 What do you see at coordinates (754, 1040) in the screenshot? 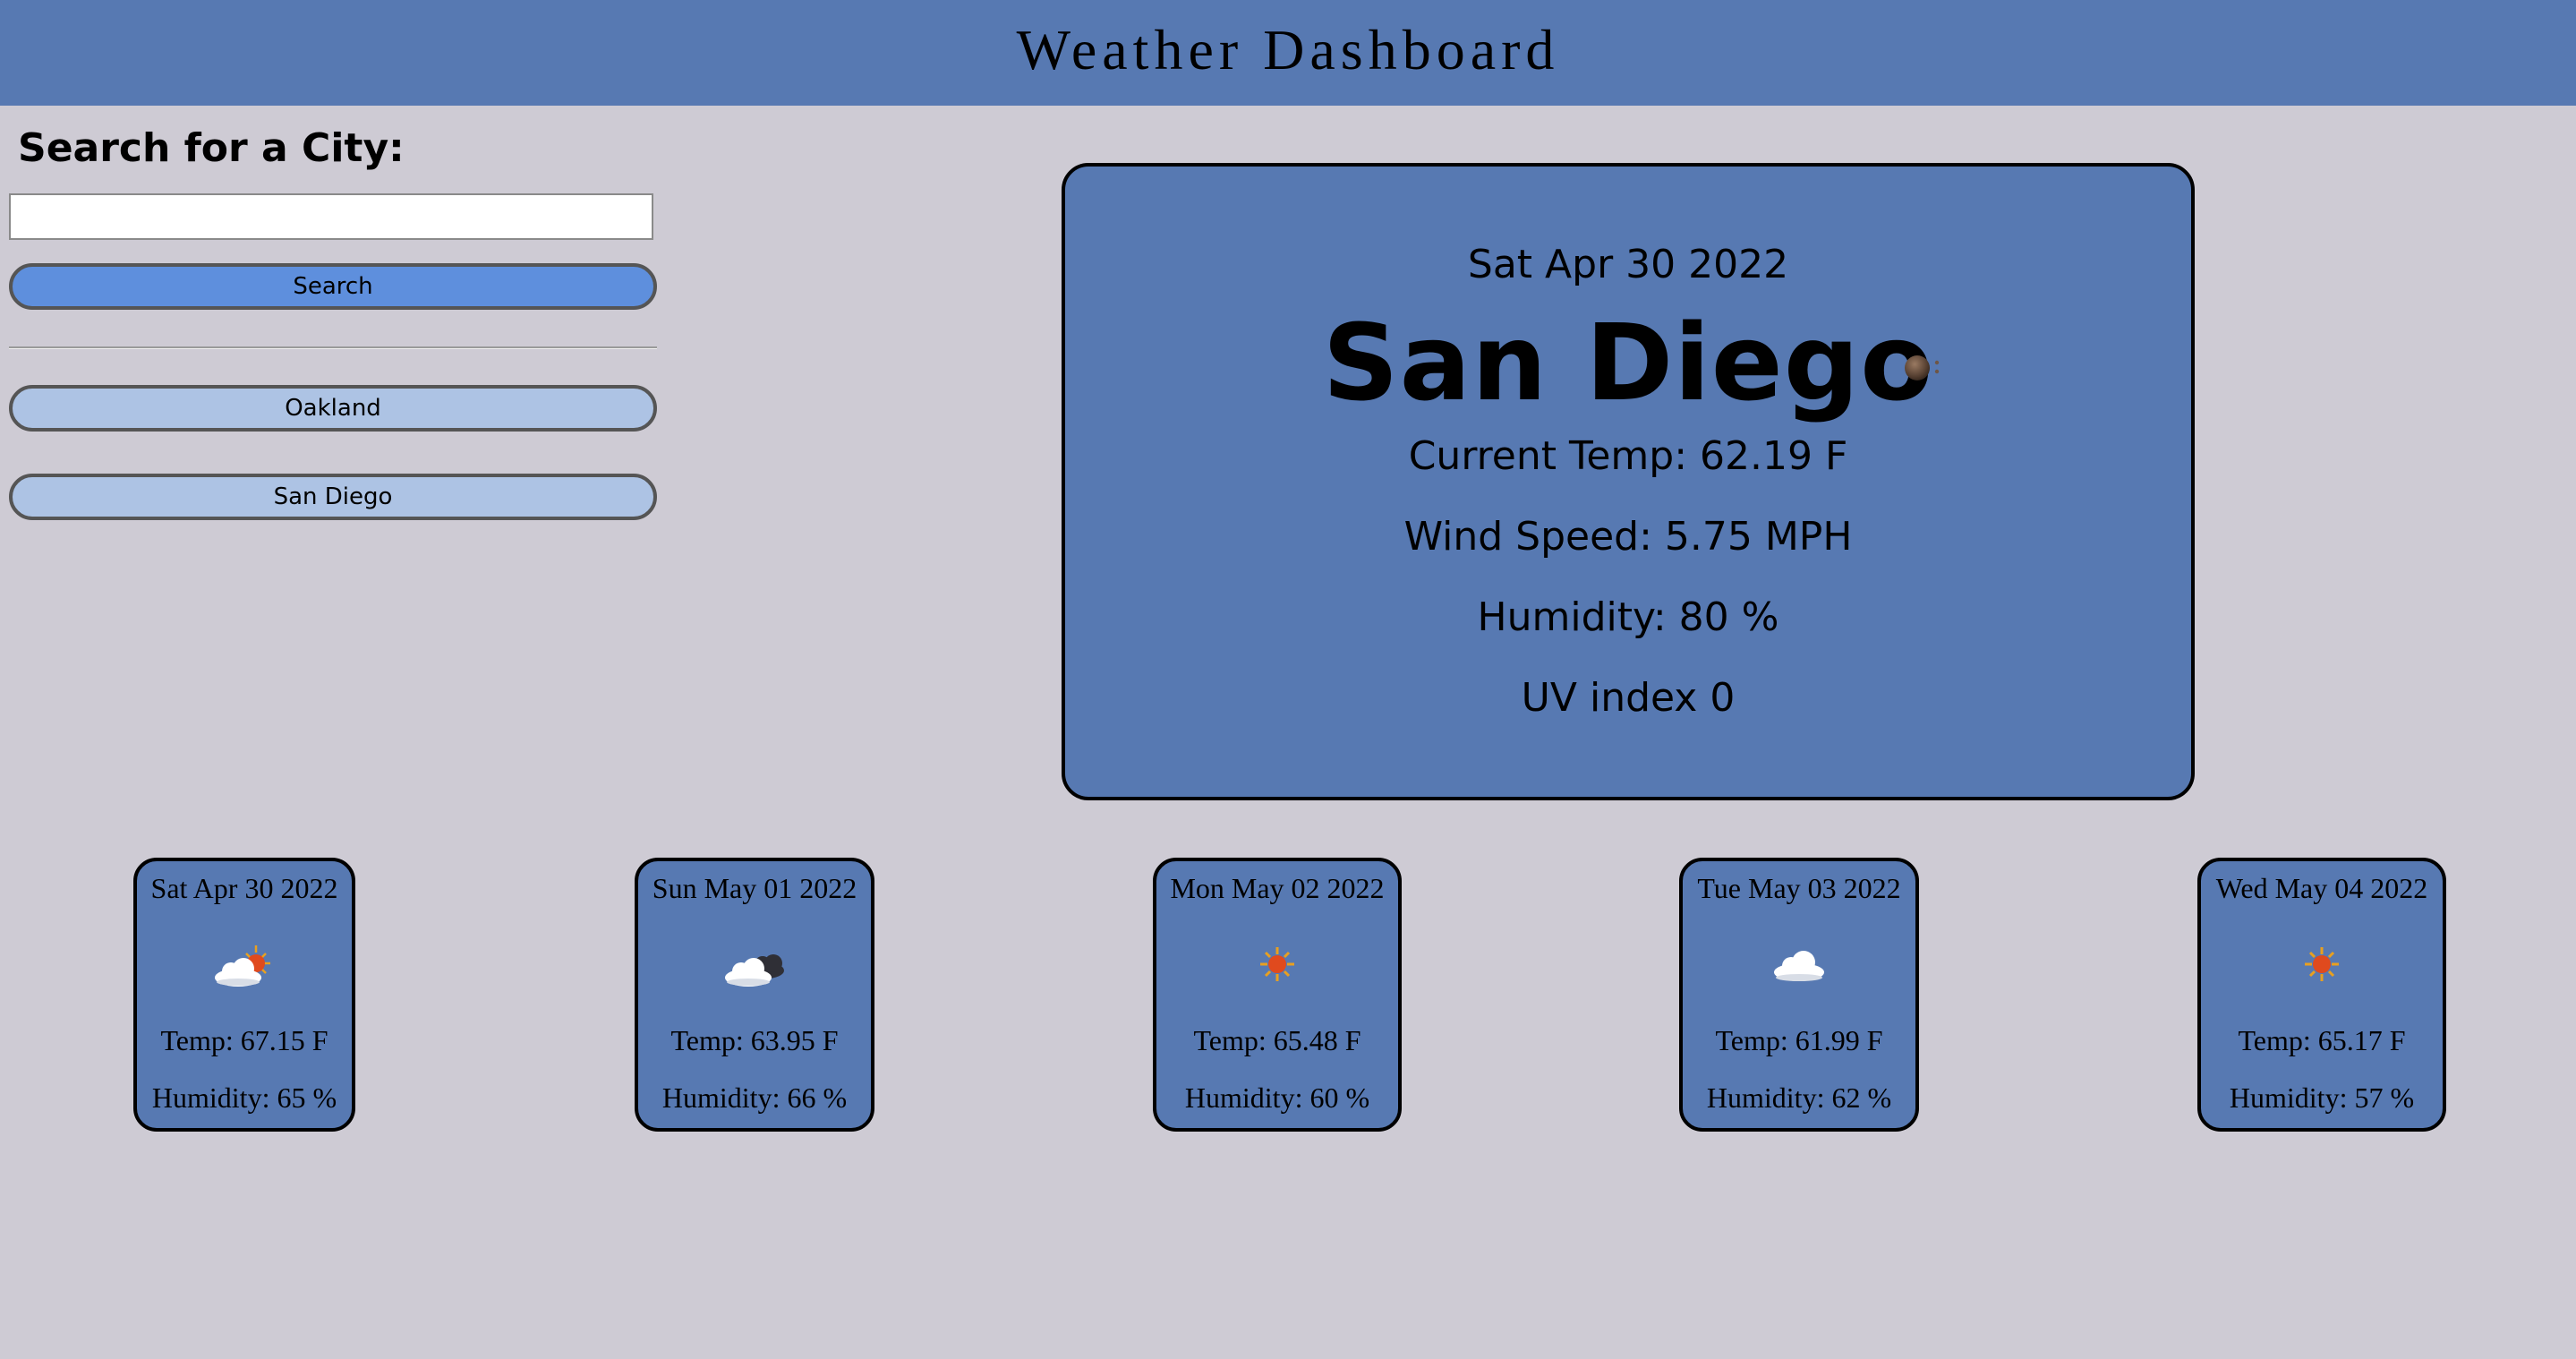
I see `forecast-temp: Temp: 63.95 F` at bounding box center [754, 1040].